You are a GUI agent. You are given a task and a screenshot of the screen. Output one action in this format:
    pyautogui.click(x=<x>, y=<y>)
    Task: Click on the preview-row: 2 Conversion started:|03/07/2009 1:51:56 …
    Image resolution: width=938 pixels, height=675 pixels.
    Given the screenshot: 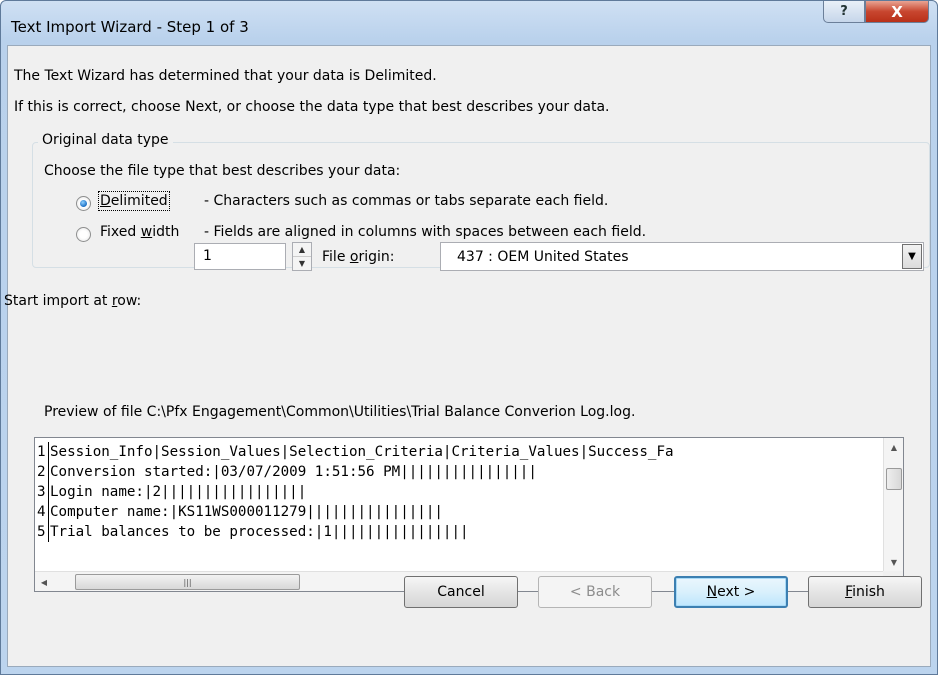 What is the action you would take?
    pyautogui.click(x=459, y=472)
    